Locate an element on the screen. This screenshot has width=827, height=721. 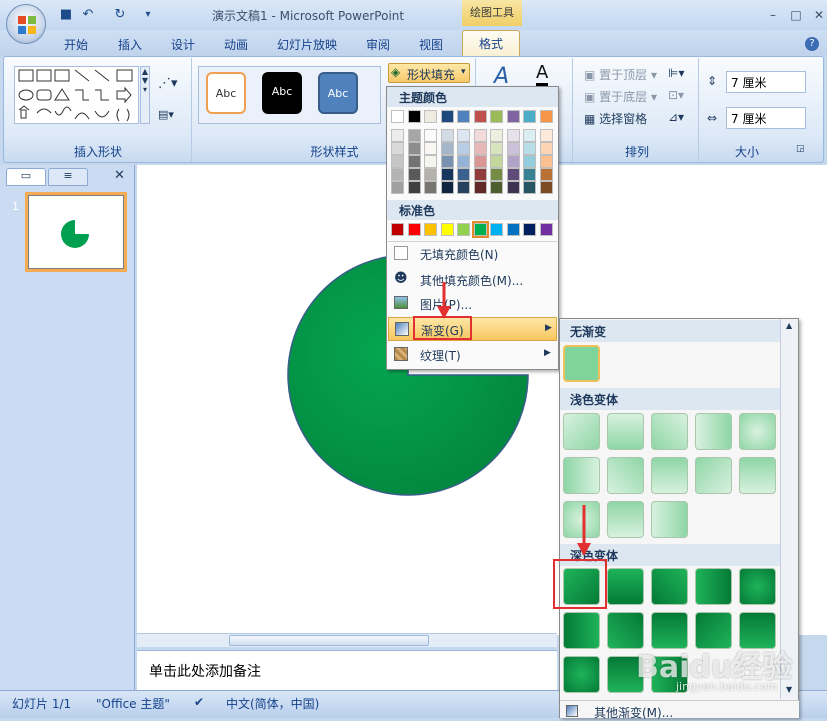
save-icon: ■ is located at coordinates (66, 15).